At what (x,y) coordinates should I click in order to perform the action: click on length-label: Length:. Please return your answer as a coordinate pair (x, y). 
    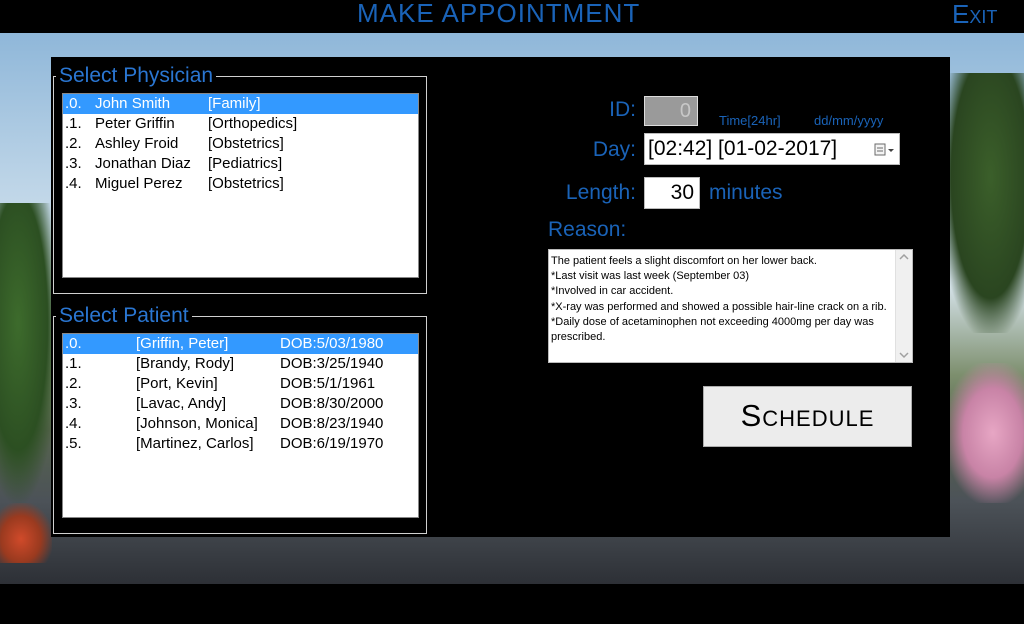
    Looking at the image, I should click on (600, 192).